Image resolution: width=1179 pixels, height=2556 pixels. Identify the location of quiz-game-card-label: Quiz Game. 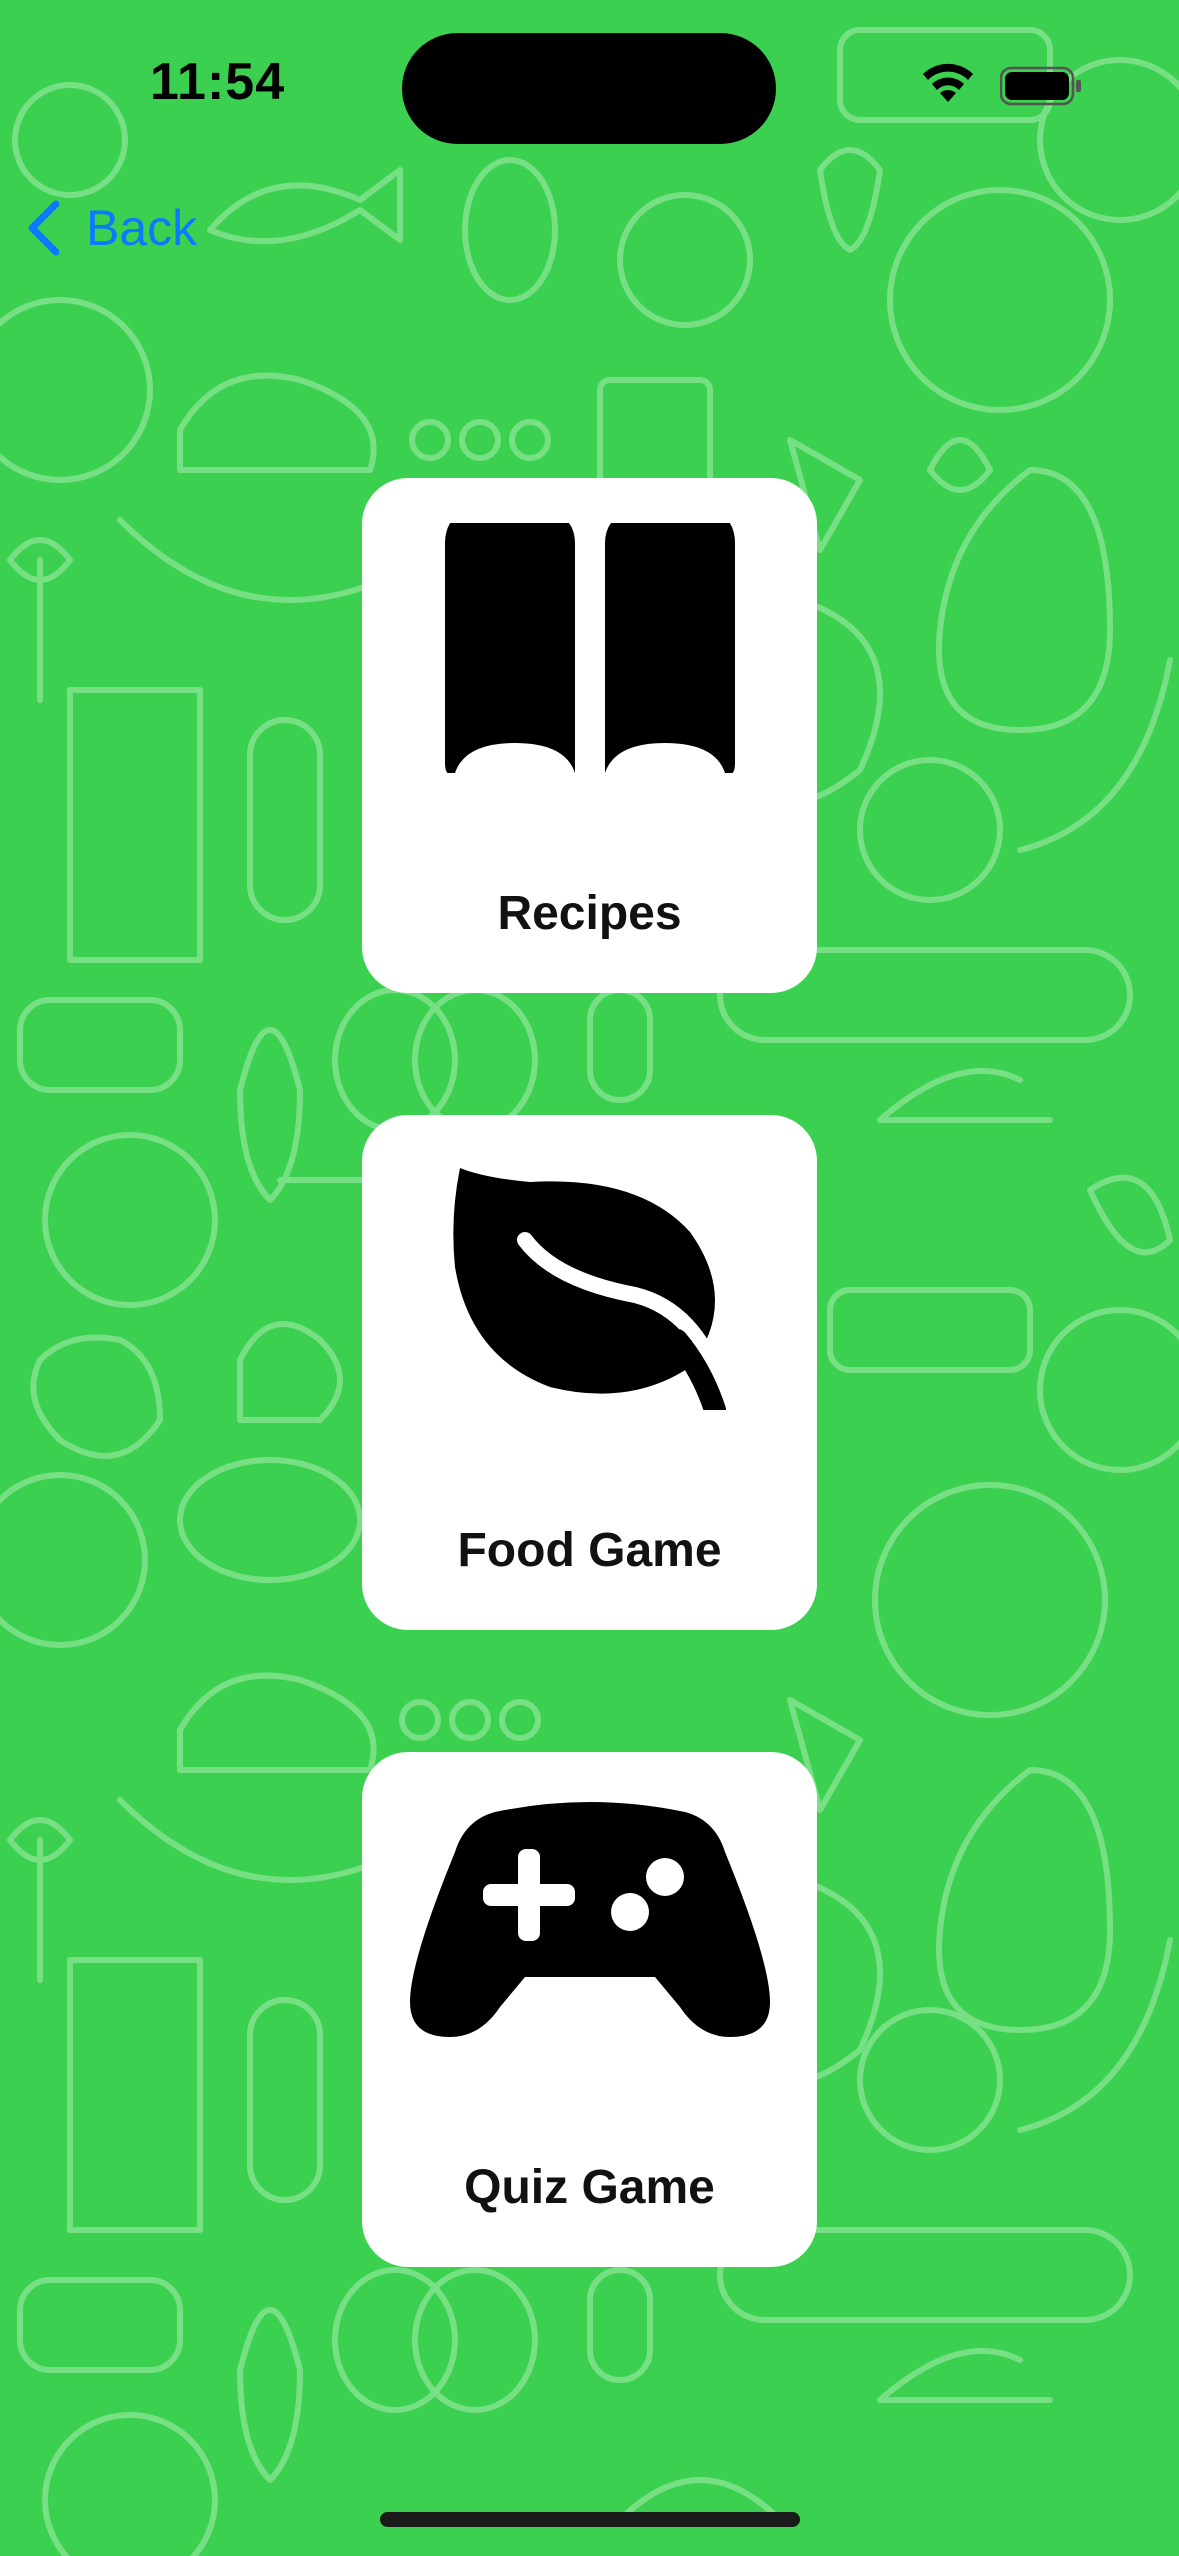
(589, 2187).